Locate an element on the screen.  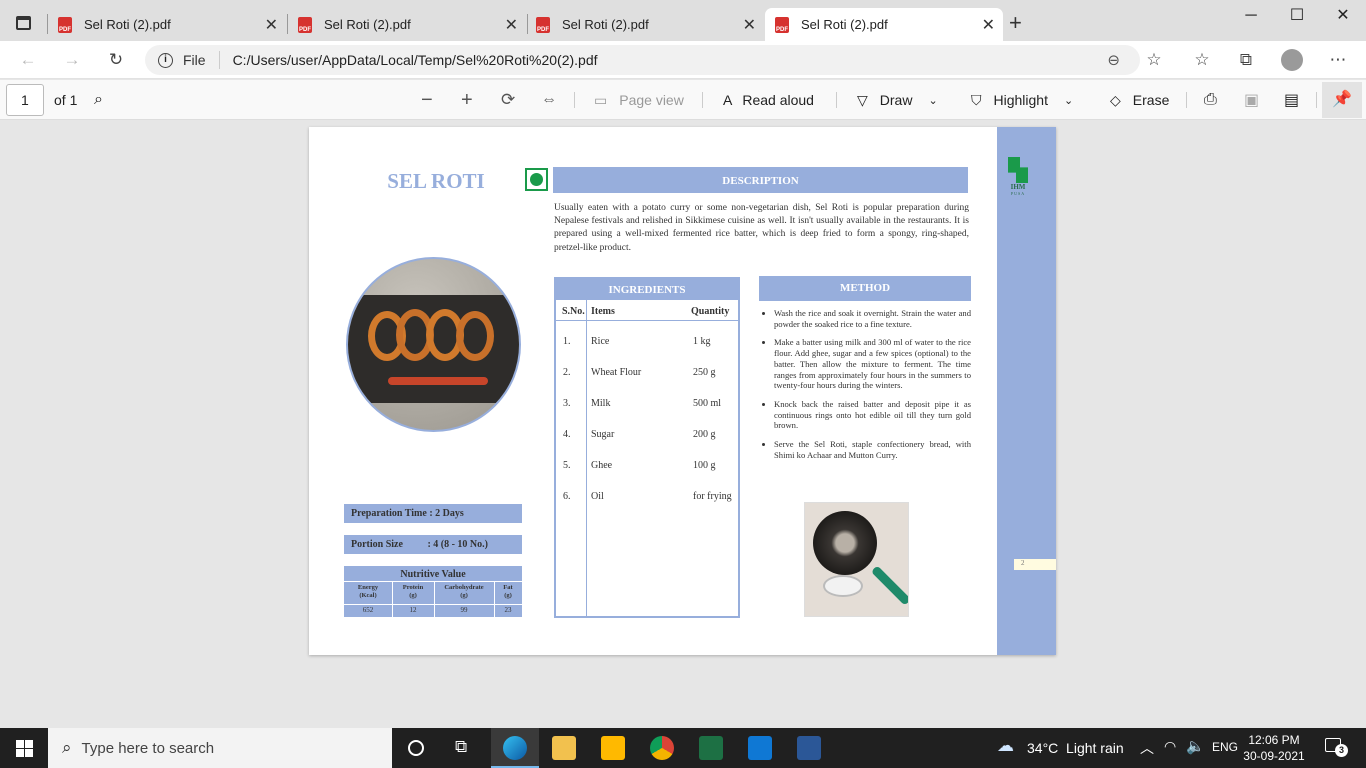
mail-icon is located at coordinates (760, 748).